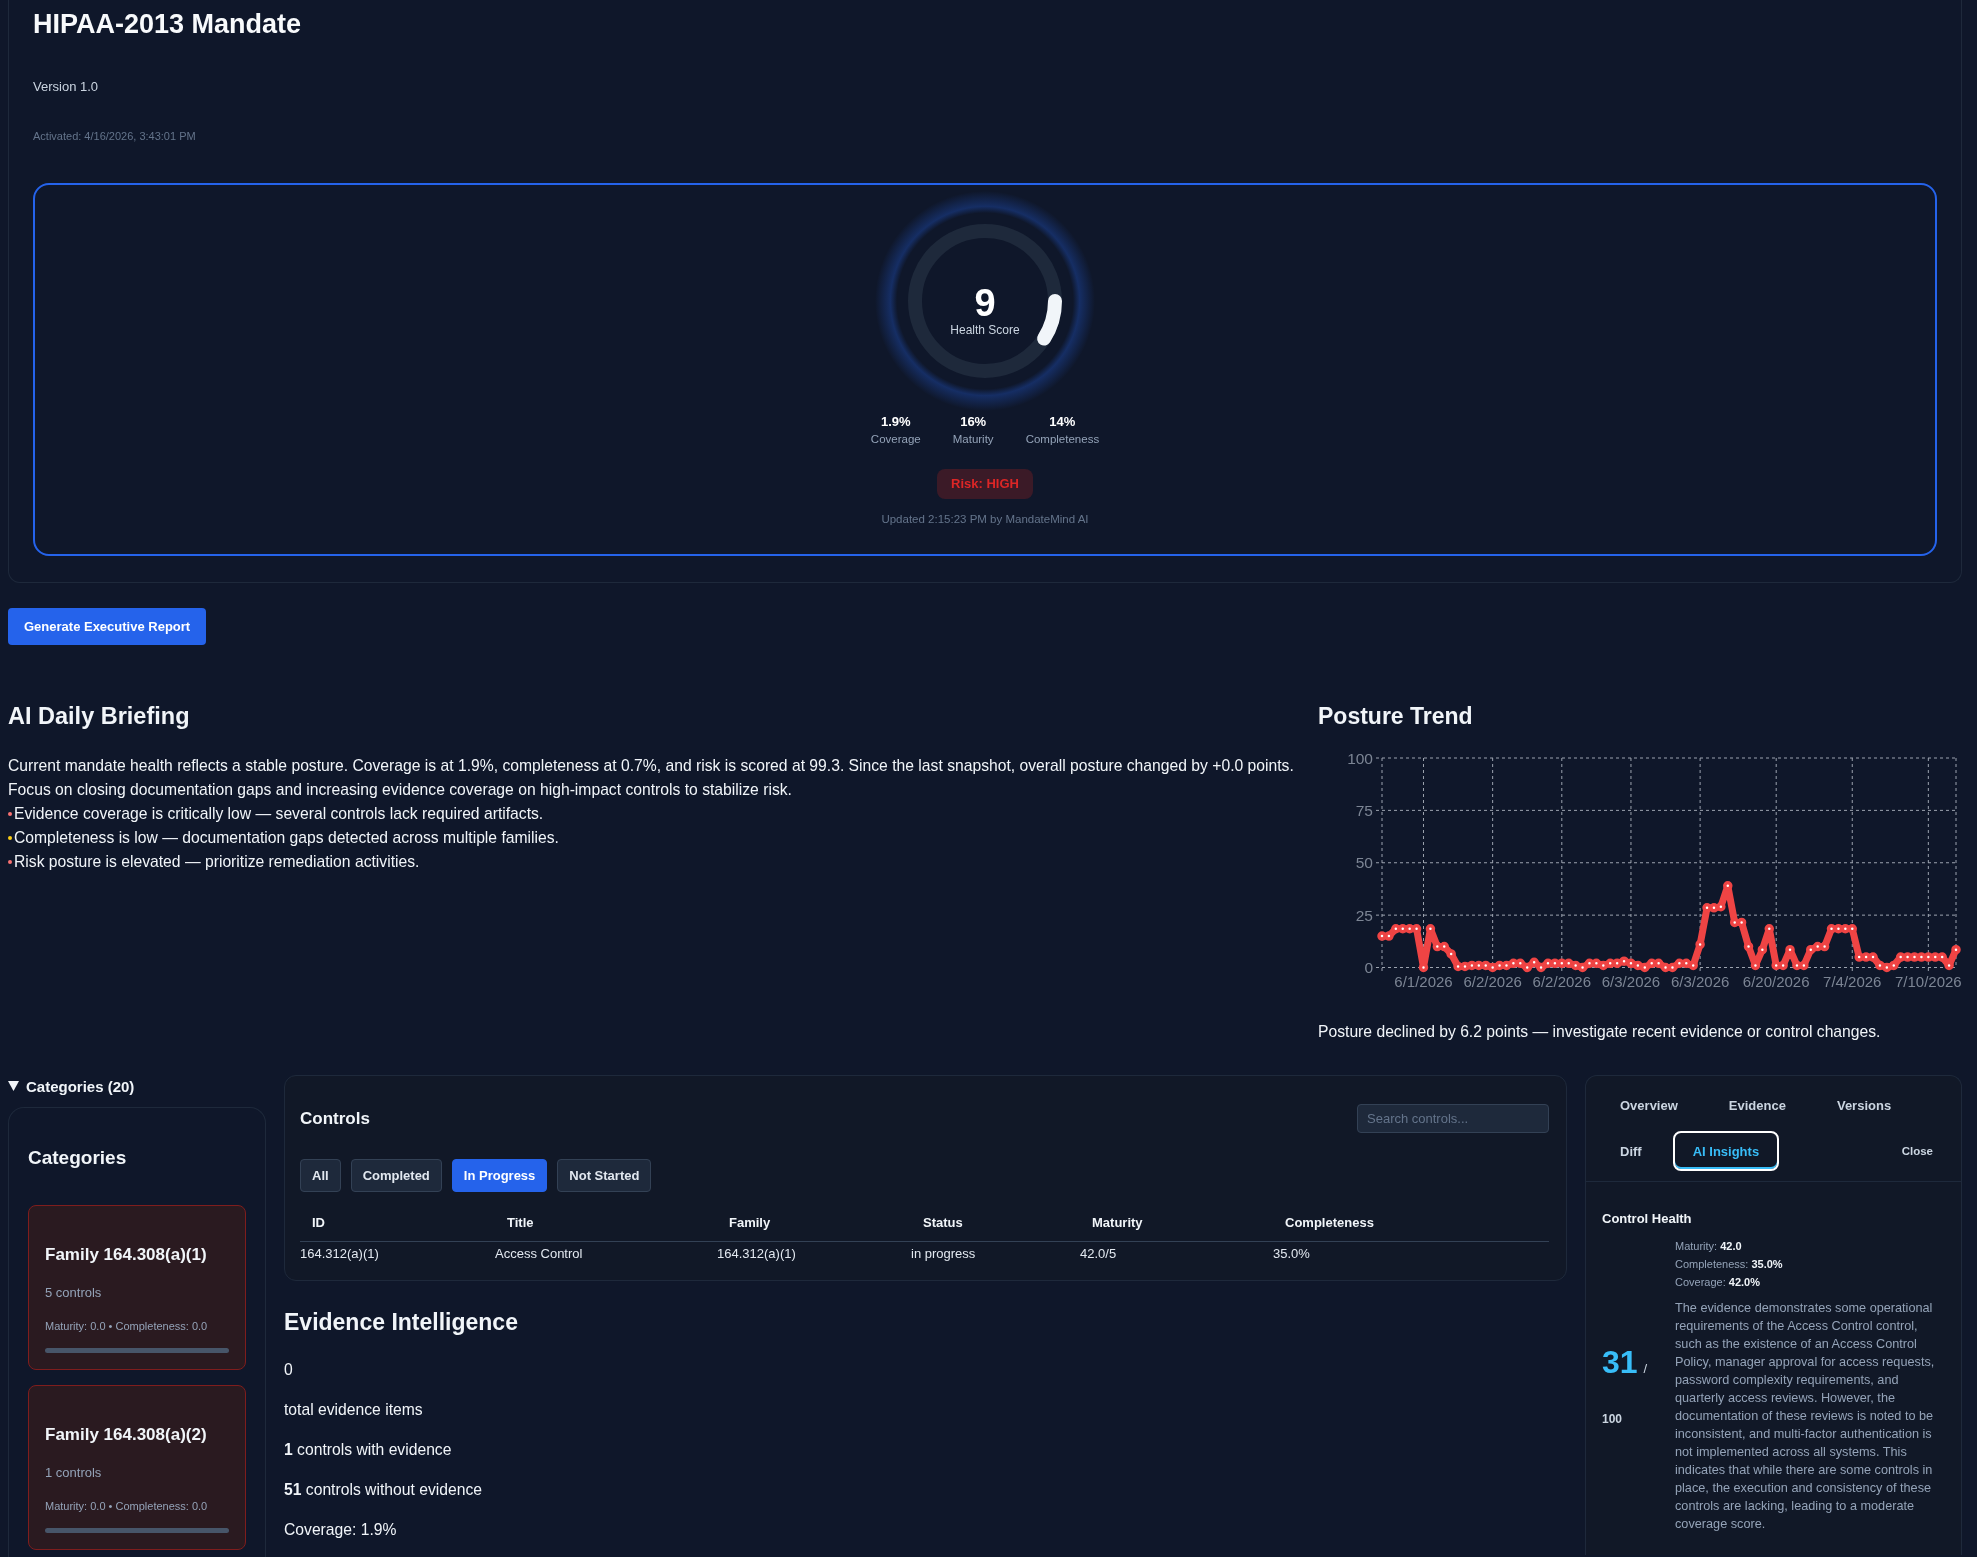 The height and width of the screenshot is (1557, 1977). Describe the element at coordinates (71, 1086) in the screenshot. I see `categories-toggle: Categories (20)` at that location.